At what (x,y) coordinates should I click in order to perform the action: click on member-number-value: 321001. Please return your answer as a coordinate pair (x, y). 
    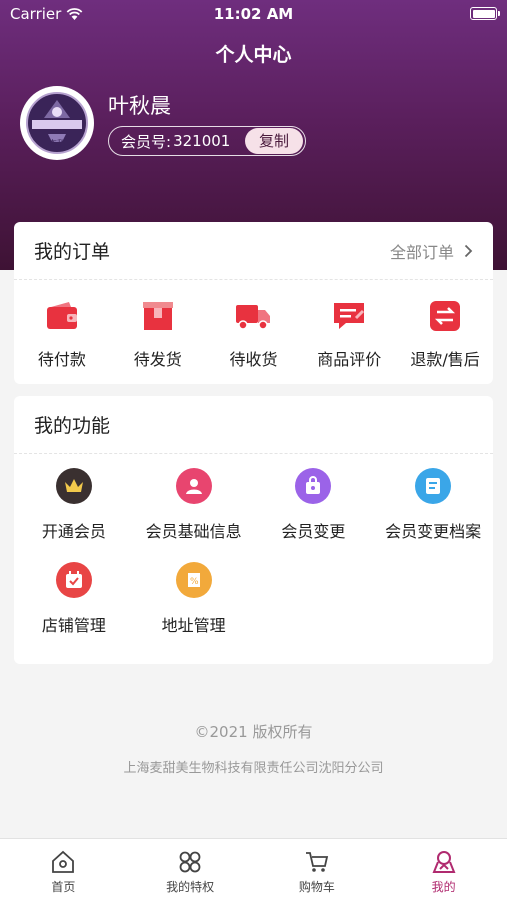
    Looking at the image, I should click on (202, 141).